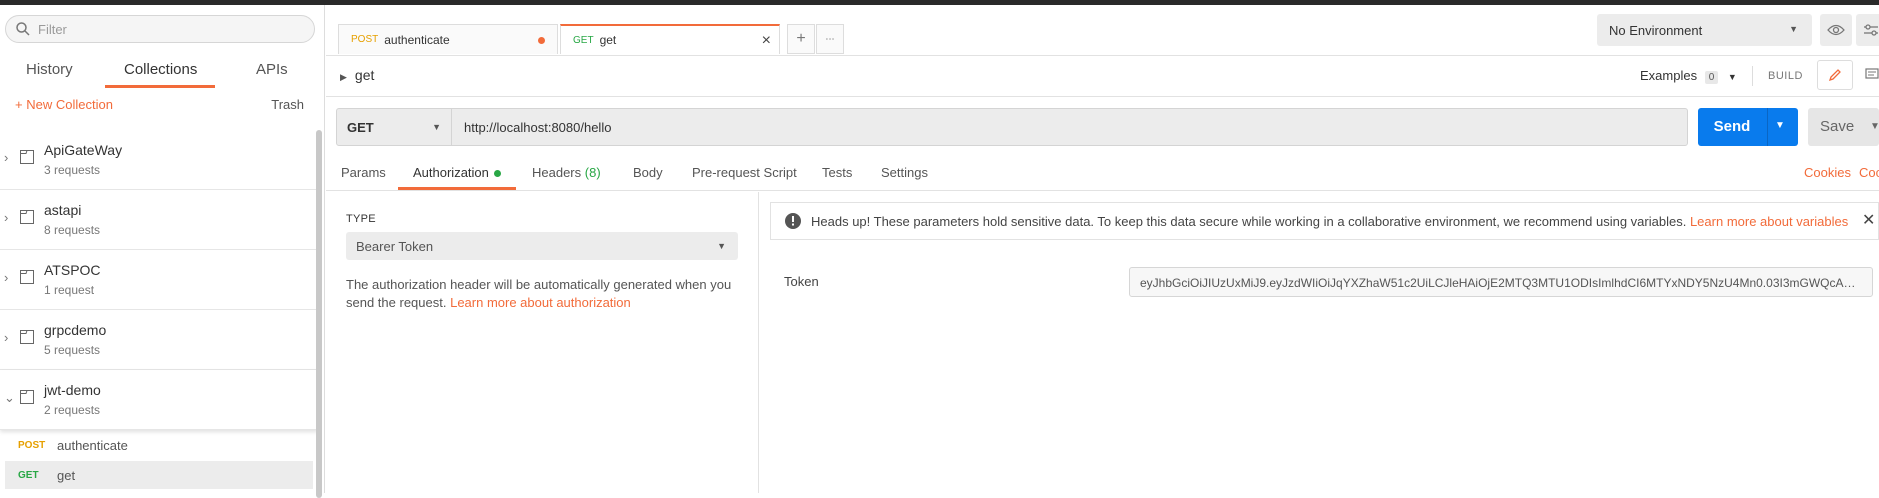 This screenshot has height=498, width=1879. Describe the element at coordinates (1835, 75) in the screenshot. I see `edit-button` at that location.